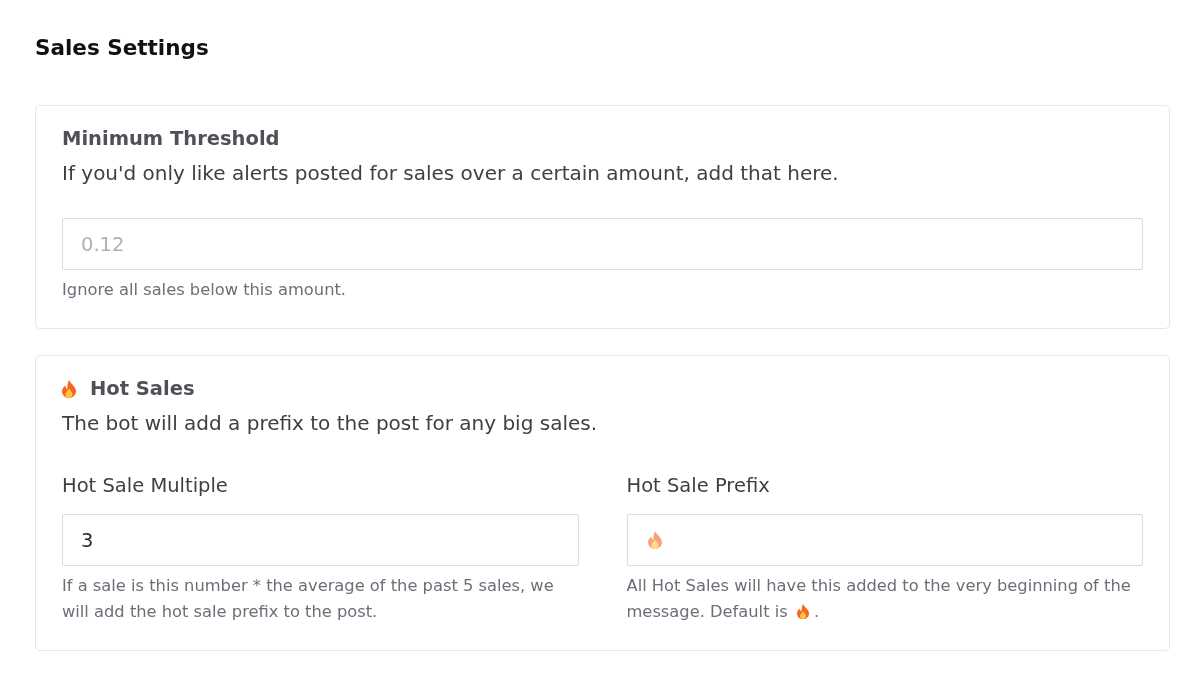  I want to click on hint-text: If a sale is this number * the average of the past 5 sales, we will add the hot sale prefix to the post., so click(308, 599).